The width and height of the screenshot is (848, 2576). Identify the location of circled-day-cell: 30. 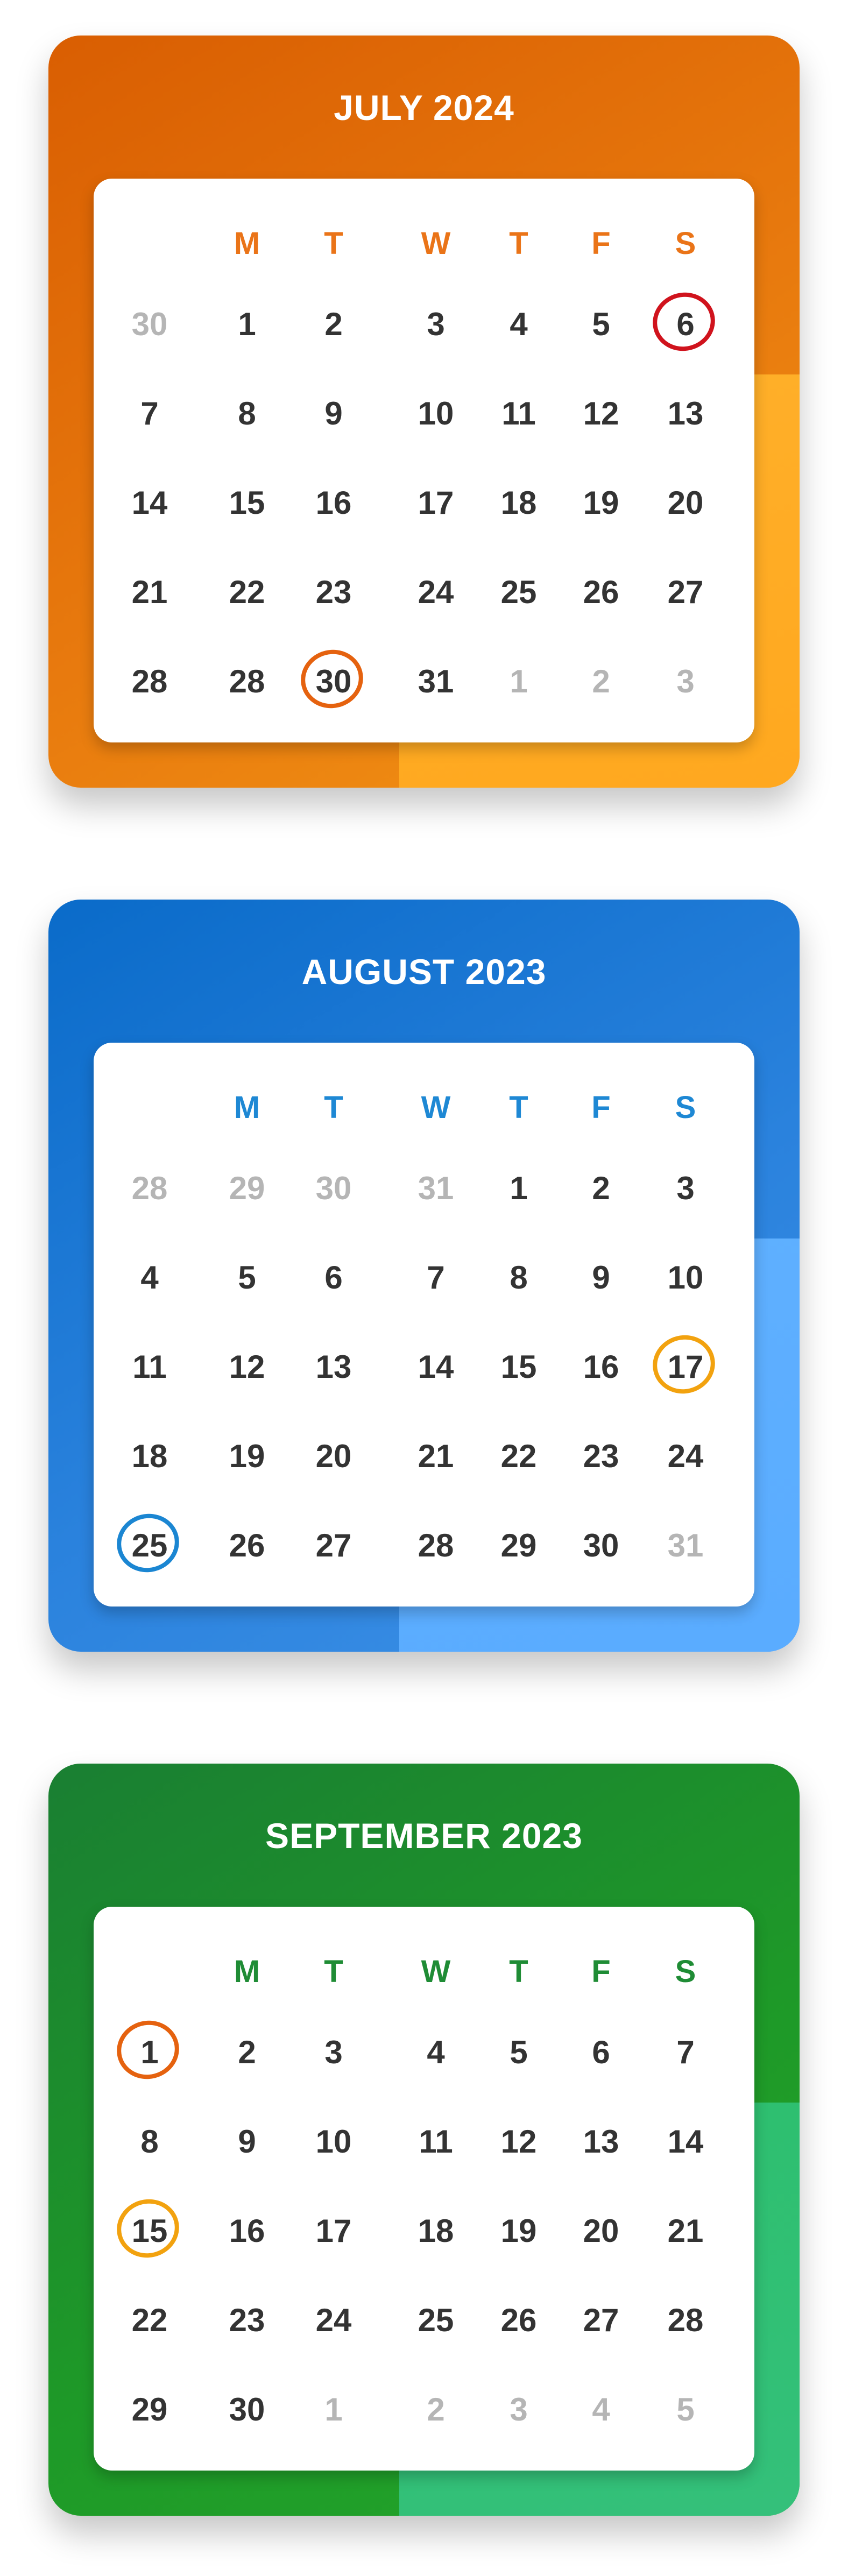
(333, 681).